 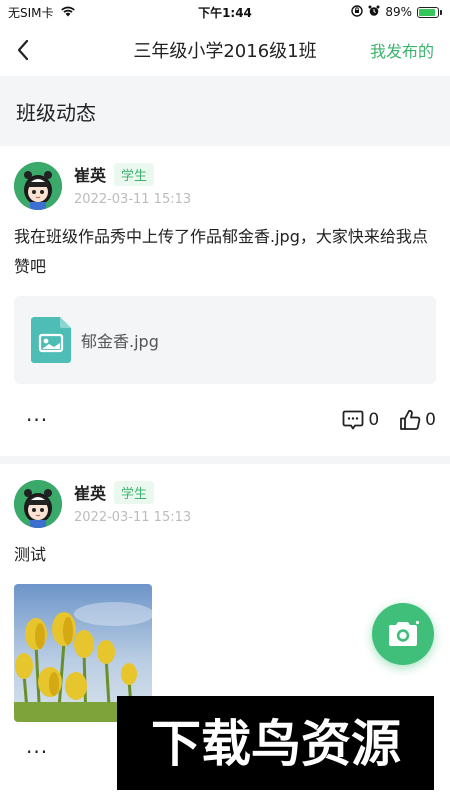 What do you see at coordinates (353, 420) in the screenshot?
I see `comment-icon` at bounding box center [353, 420].